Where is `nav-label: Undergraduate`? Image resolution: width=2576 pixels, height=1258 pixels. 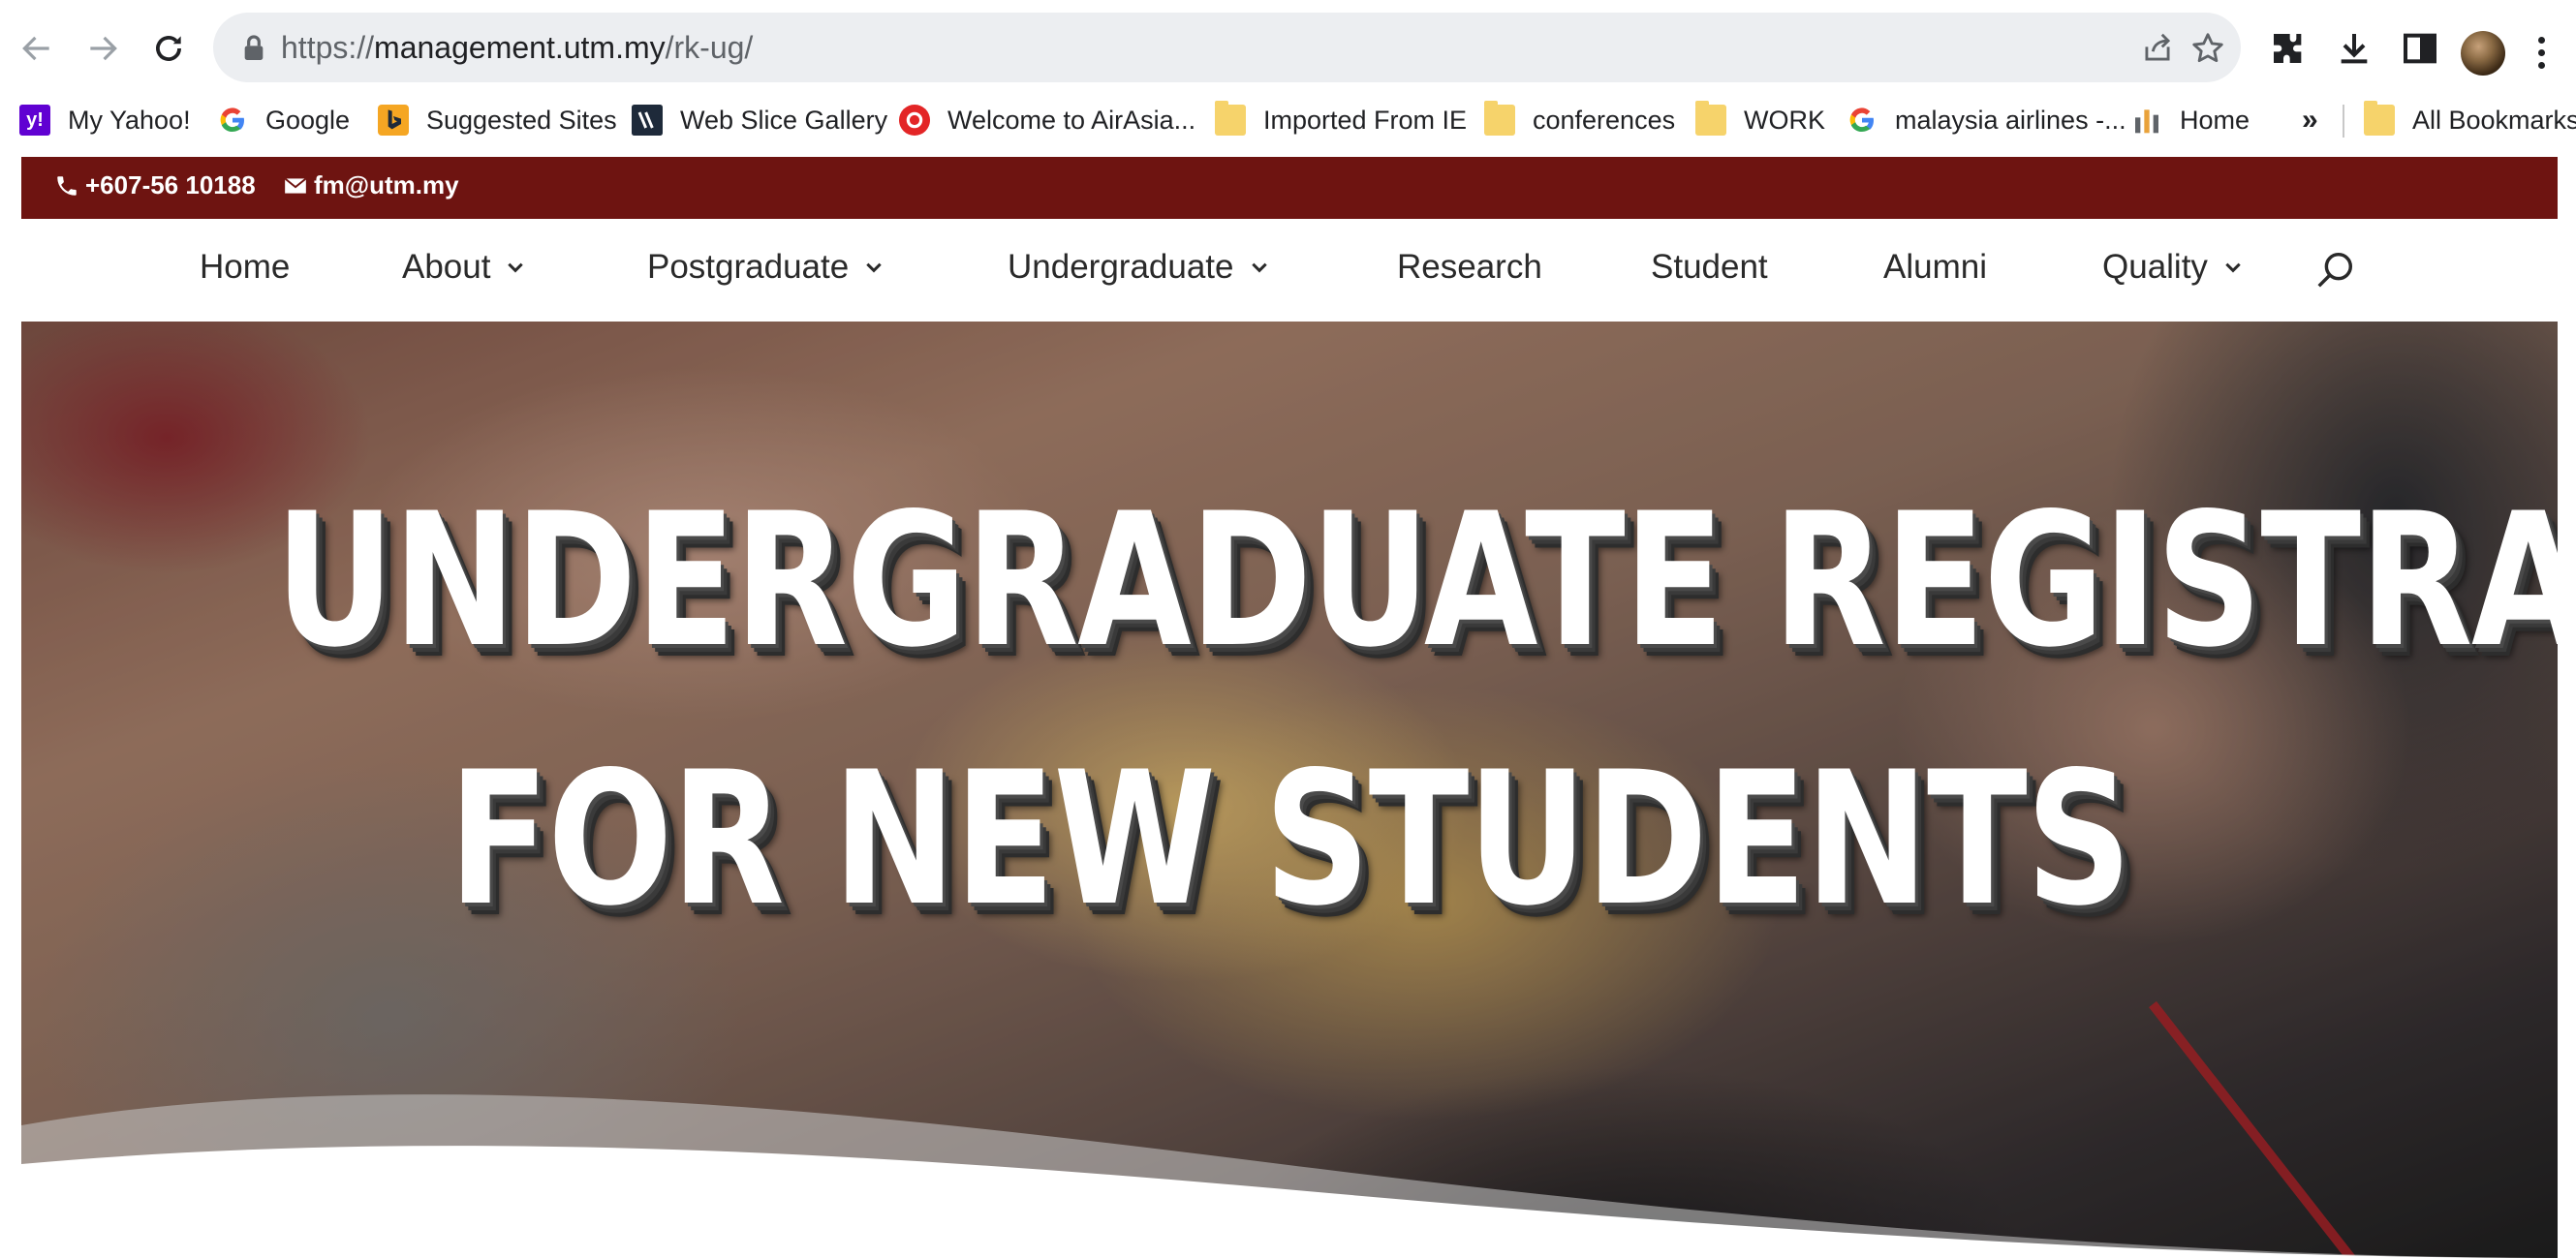
nav-label: Undergraduate is located at coordinates (1121, 267).